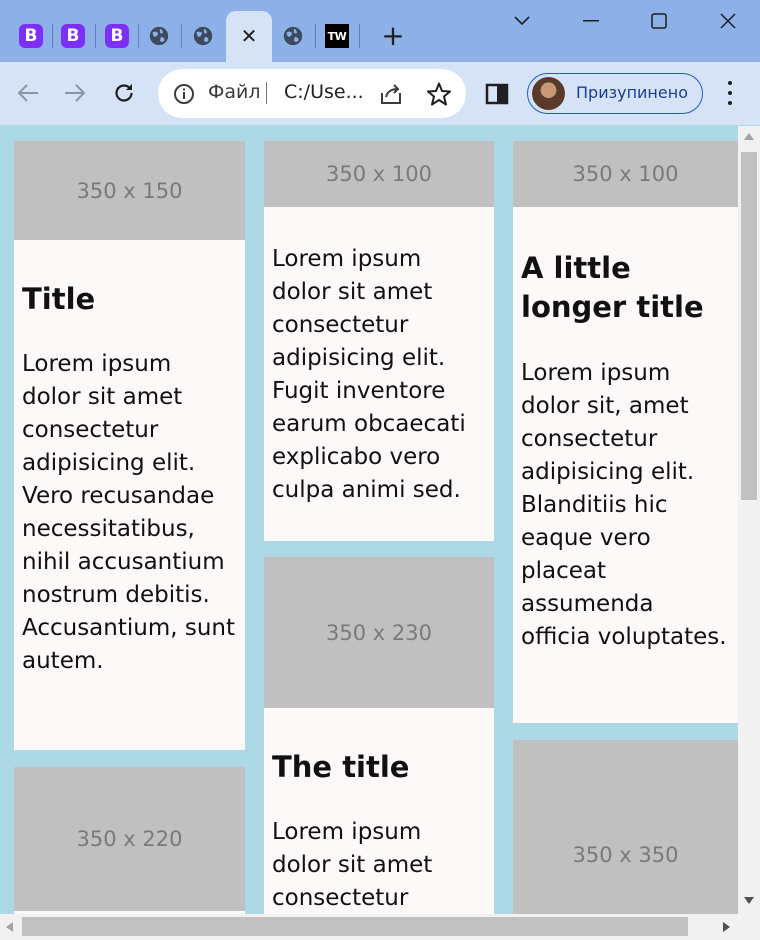 Image resolution: width=760 pixels, height=940 pixels. Describe the element at coordinates (379, 632) in the screenshot. I see `image-placeholder: 350 x 230` at that location.